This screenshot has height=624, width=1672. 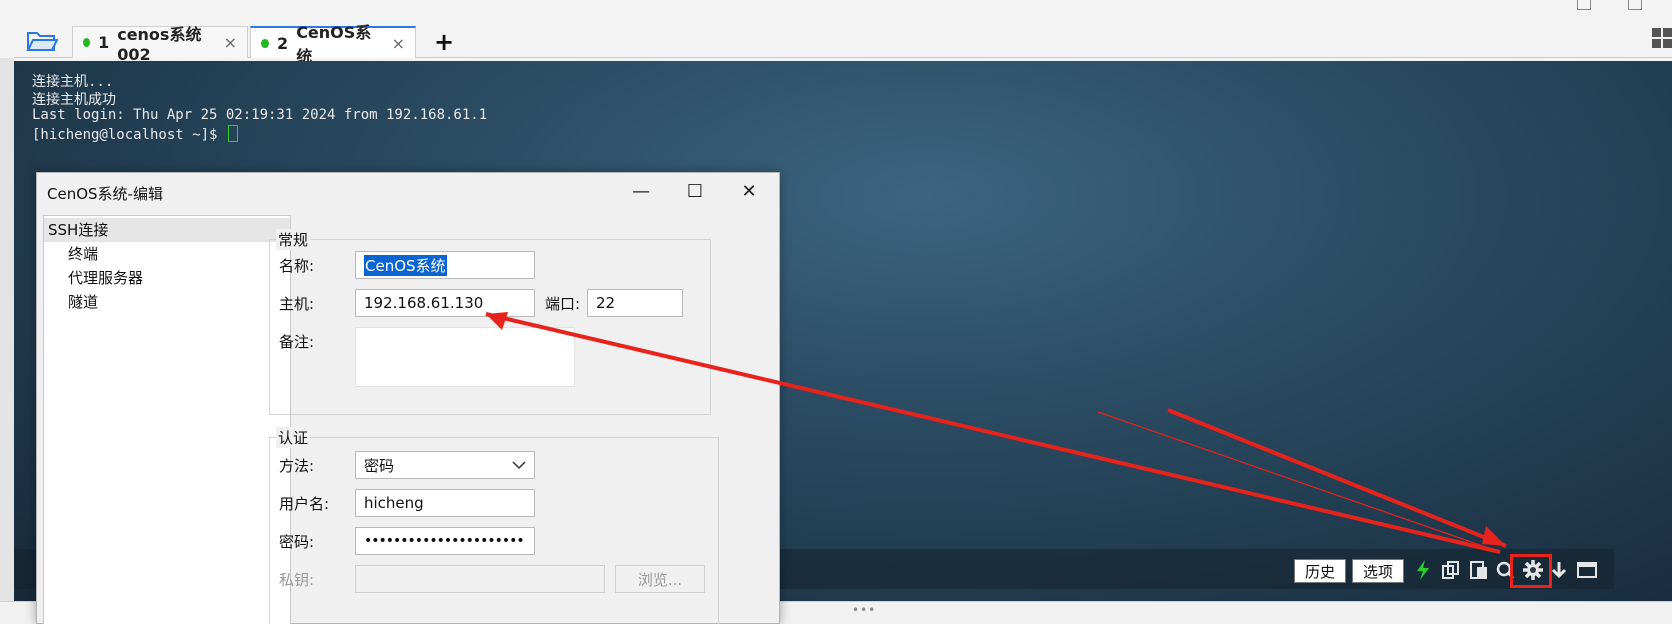 I want to click on tab-label: CenOS系统, so click(x=334, y=44).